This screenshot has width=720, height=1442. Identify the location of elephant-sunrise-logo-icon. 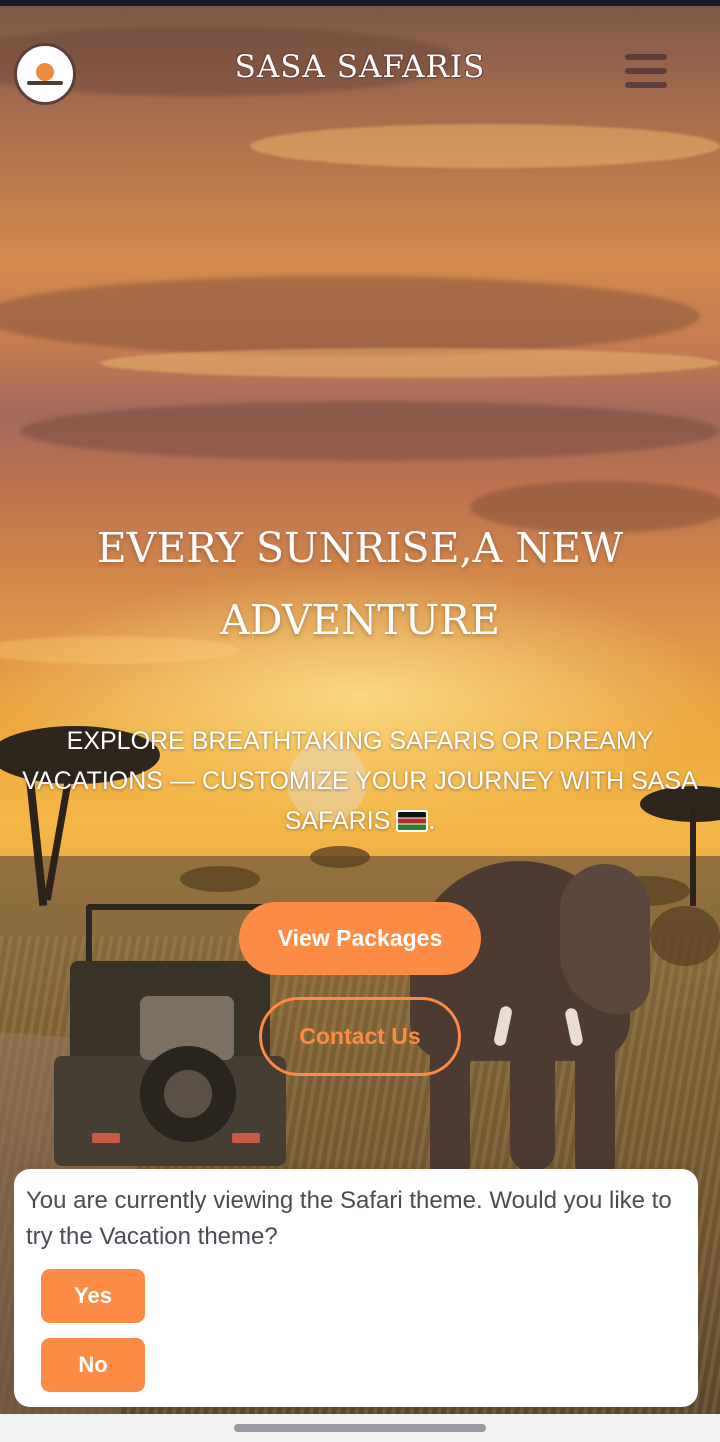
(45, 74).